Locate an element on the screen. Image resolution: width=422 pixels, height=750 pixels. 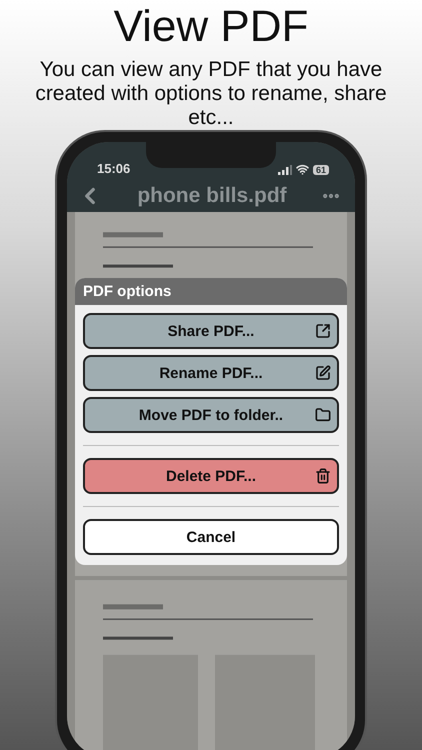
wifi-icon is located at coordinates (302, 169).